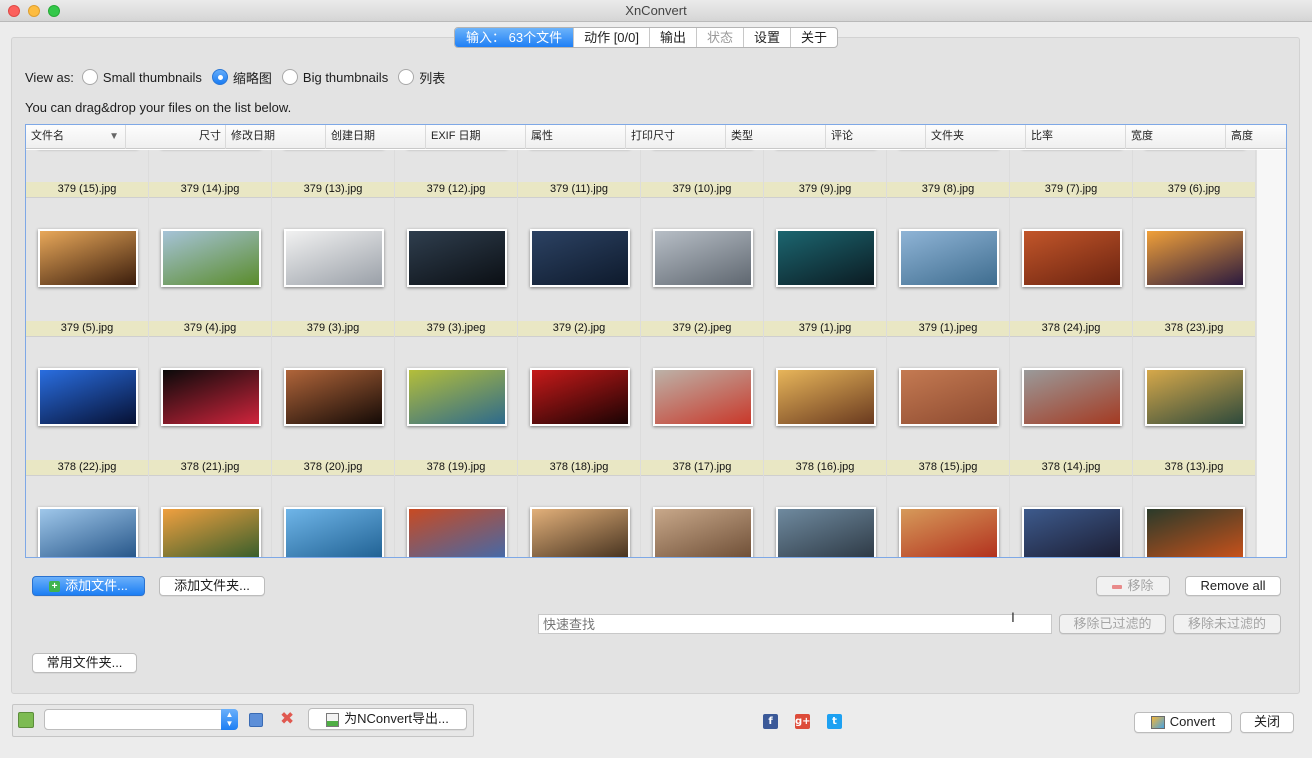 The image size is (1312, 758). What do you see at coordinates (76, 137) in the screenshot?
I see `column-header-0: 文件名 ▼` at bounding box center [76, 137].